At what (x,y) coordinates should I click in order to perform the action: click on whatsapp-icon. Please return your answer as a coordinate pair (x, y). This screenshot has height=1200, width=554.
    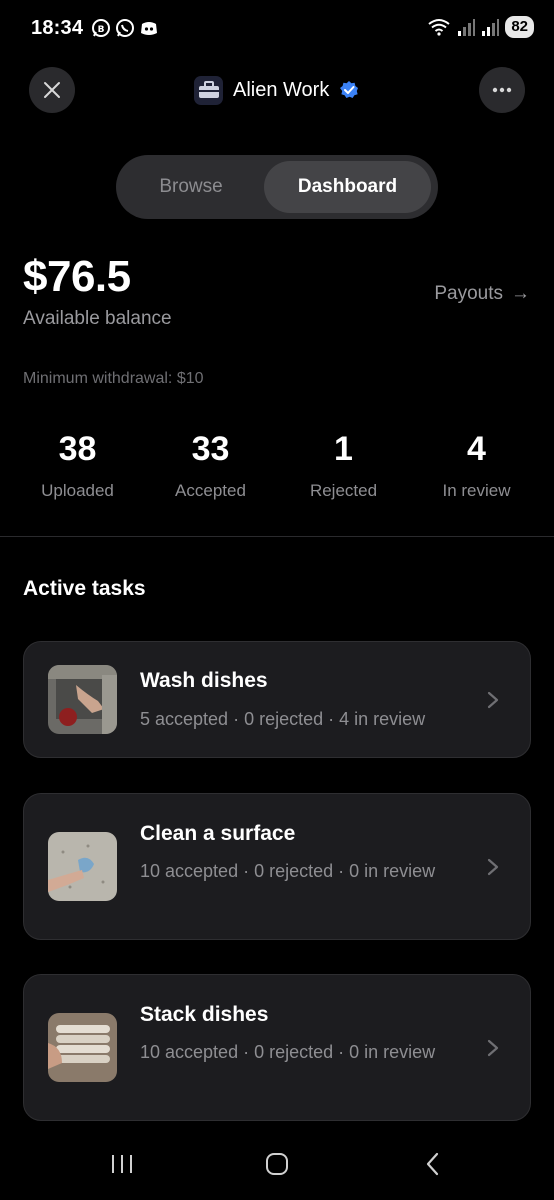
    Looking at the image, I should click on (125, 28).